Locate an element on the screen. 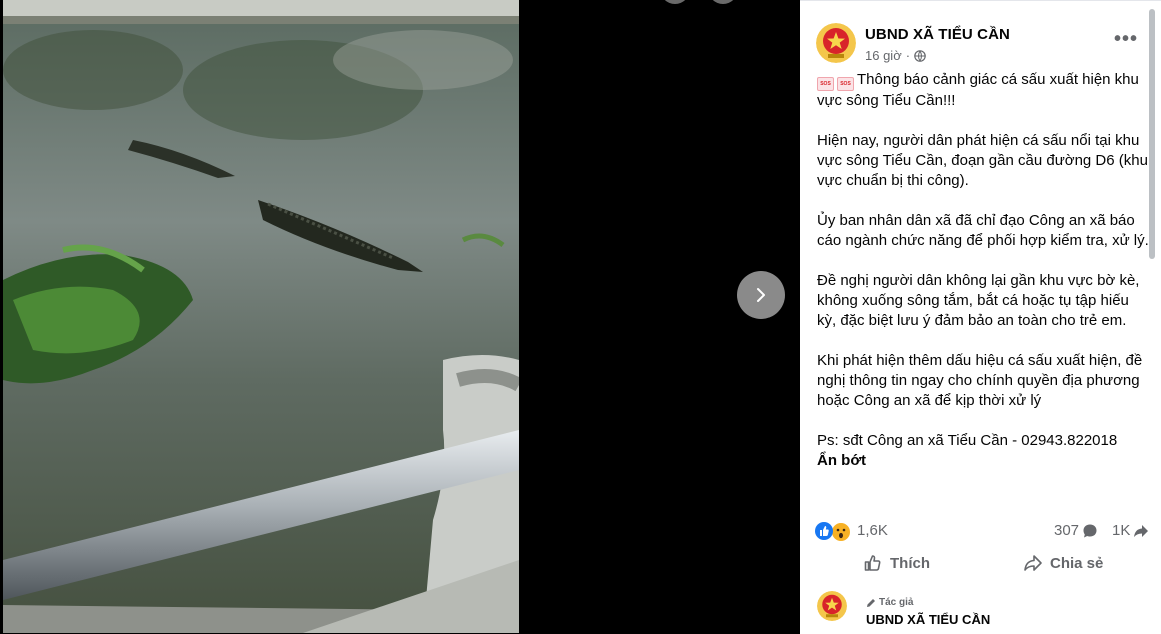 The width and height of the screenshot is (1161, 634). comment-icon is located at coordinates (1090, 530).